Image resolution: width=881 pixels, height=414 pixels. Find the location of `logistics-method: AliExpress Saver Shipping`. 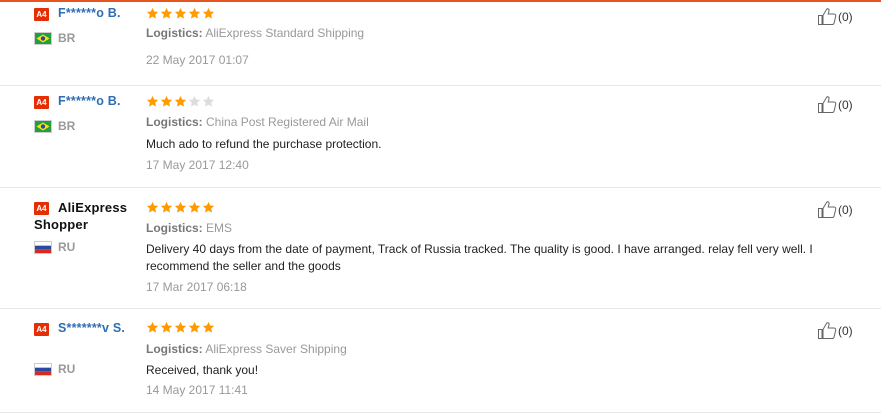

logistics-method: AliExpress Saver Shipping is located at coordinates (276, 349).